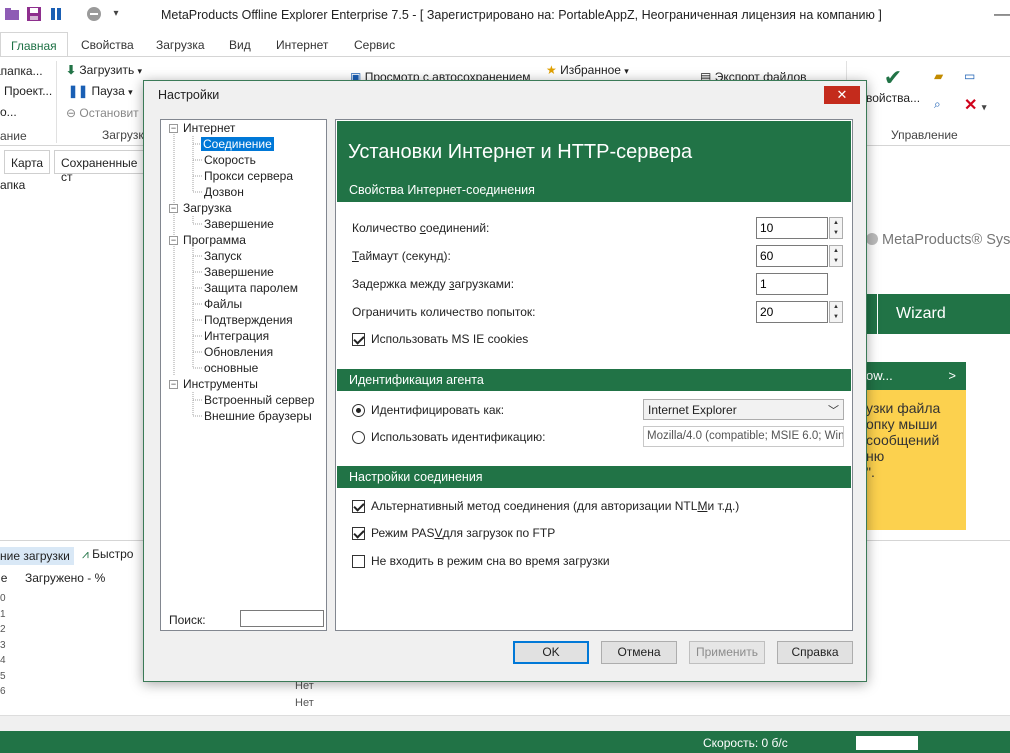  I want to click on tree-item-integration: Интеграция, so click(236, 336).